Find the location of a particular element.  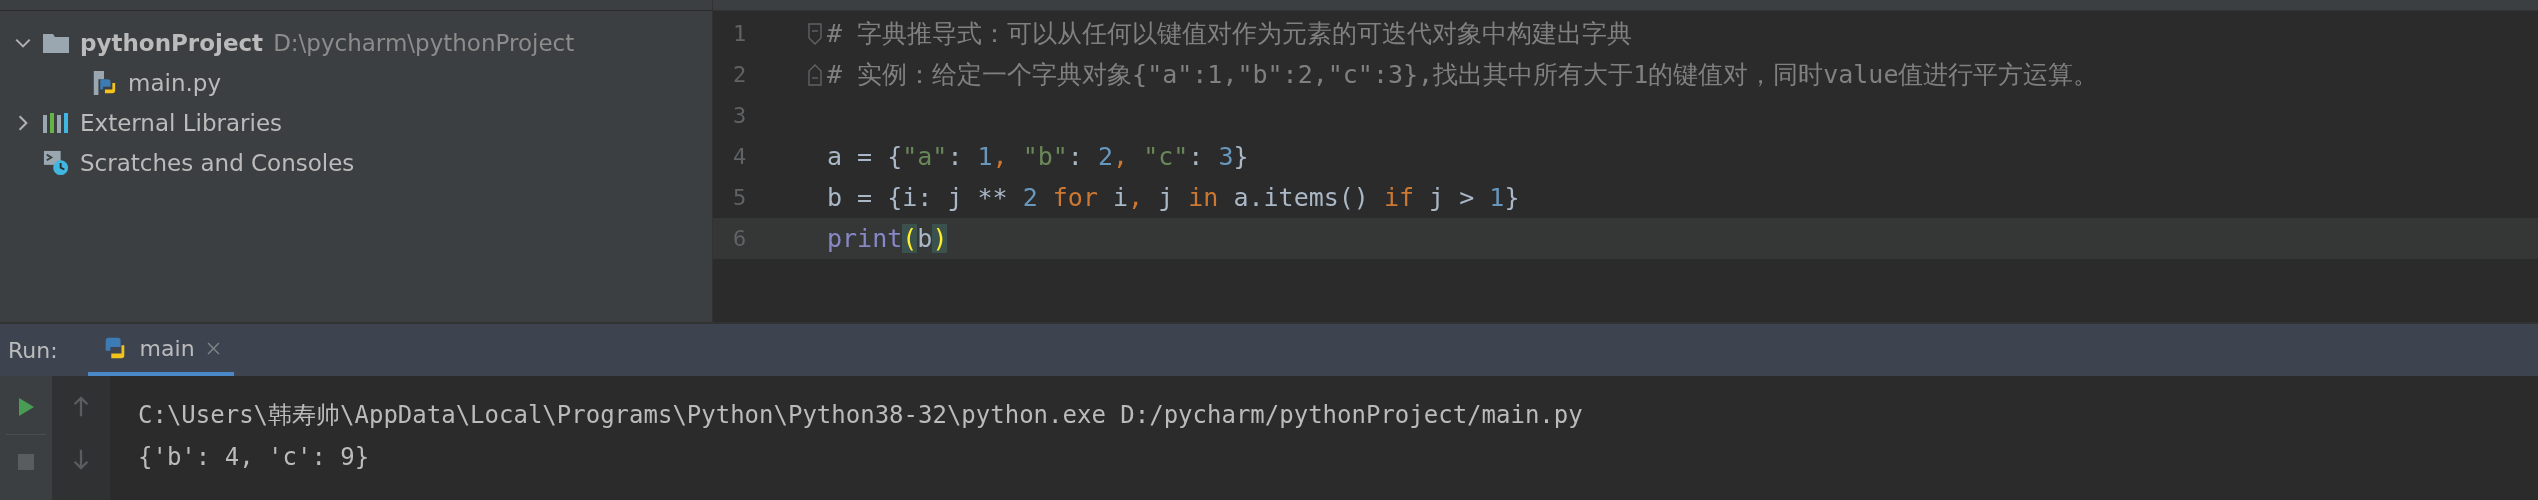

line-number: 1 is located at coordinates (740, 33).